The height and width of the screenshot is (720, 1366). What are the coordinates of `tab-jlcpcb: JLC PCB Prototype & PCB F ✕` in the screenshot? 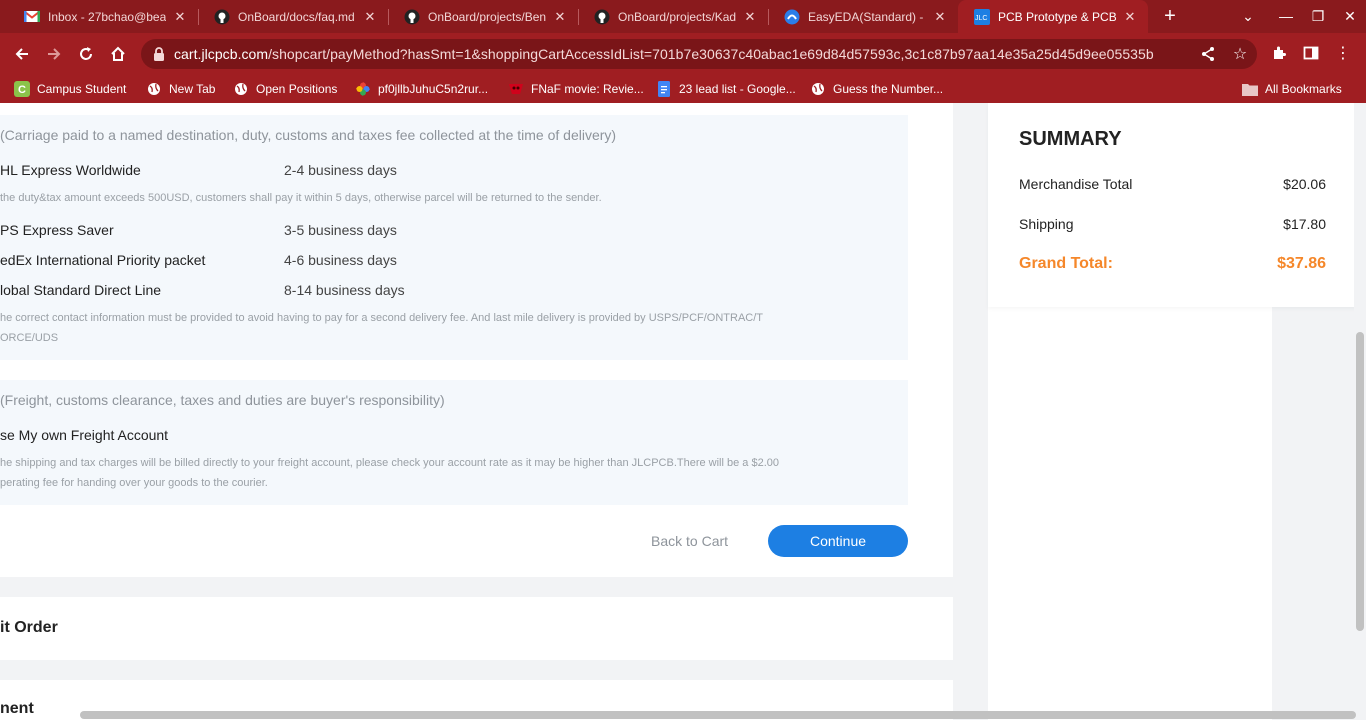 It's located at (1053, 16).